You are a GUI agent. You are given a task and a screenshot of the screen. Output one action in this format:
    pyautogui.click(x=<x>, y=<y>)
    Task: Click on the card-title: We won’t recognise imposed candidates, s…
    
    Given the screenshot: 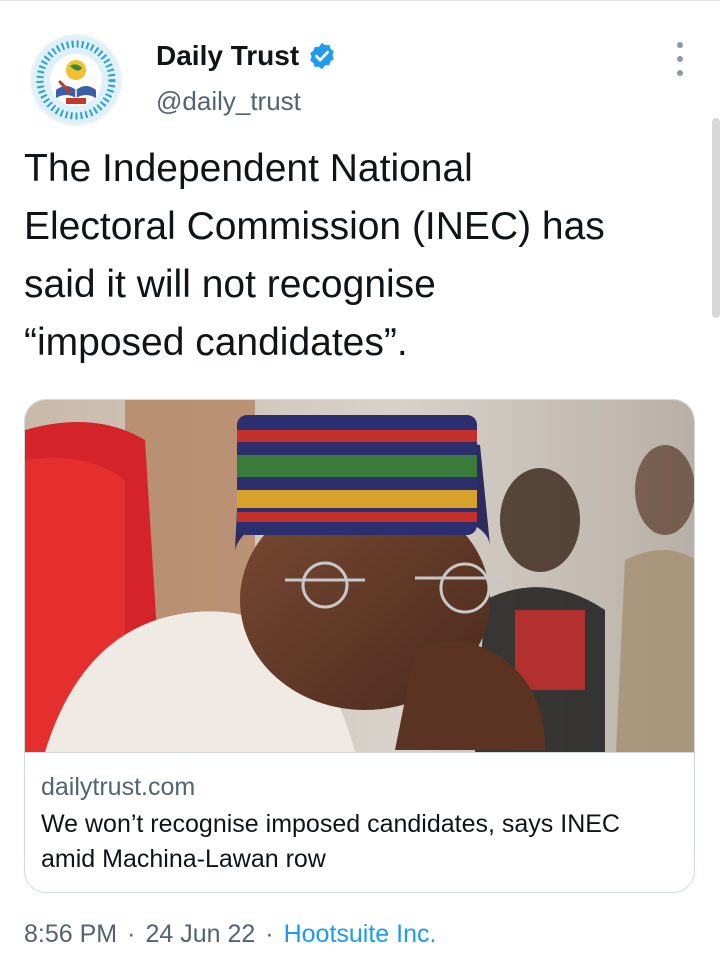 What is the action you would take?
    pyautogui.click(x=330, y=841)
    